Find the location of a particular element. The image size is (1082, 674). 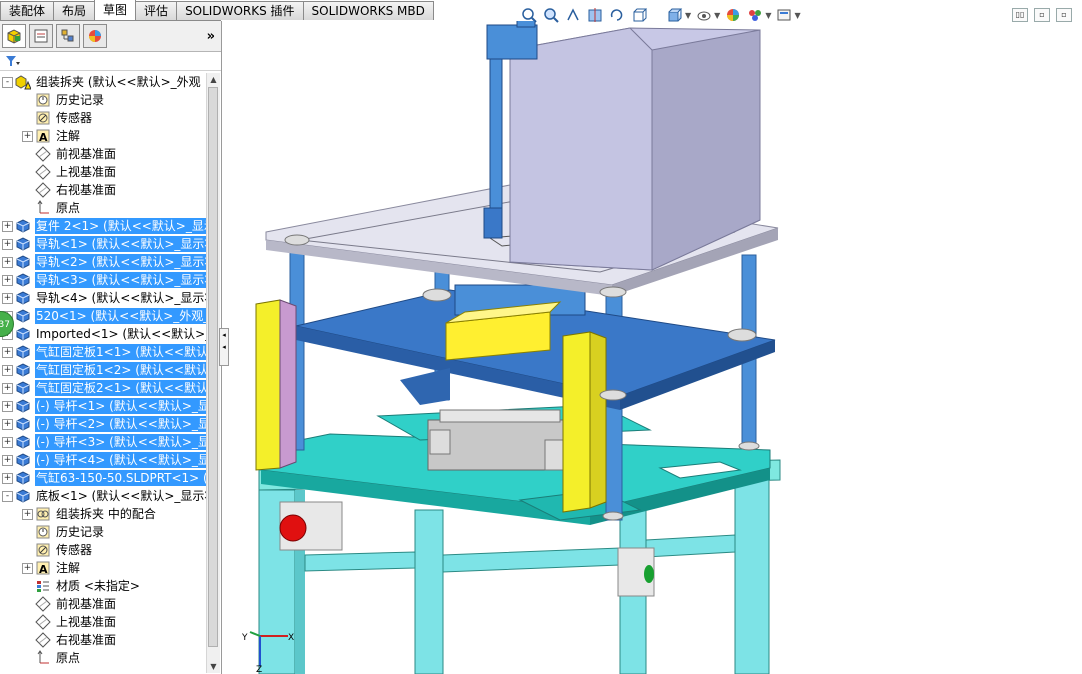

tree-item: + 气缸63-150-50.SLDPRT<1> (默 is located at coordinates (103, 478).